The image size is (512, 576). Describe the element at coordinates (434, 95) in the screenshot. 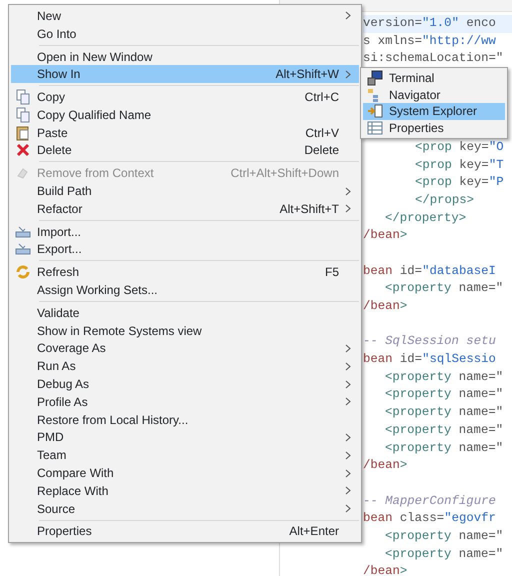

I see `menu-item: Navigator` at that location.